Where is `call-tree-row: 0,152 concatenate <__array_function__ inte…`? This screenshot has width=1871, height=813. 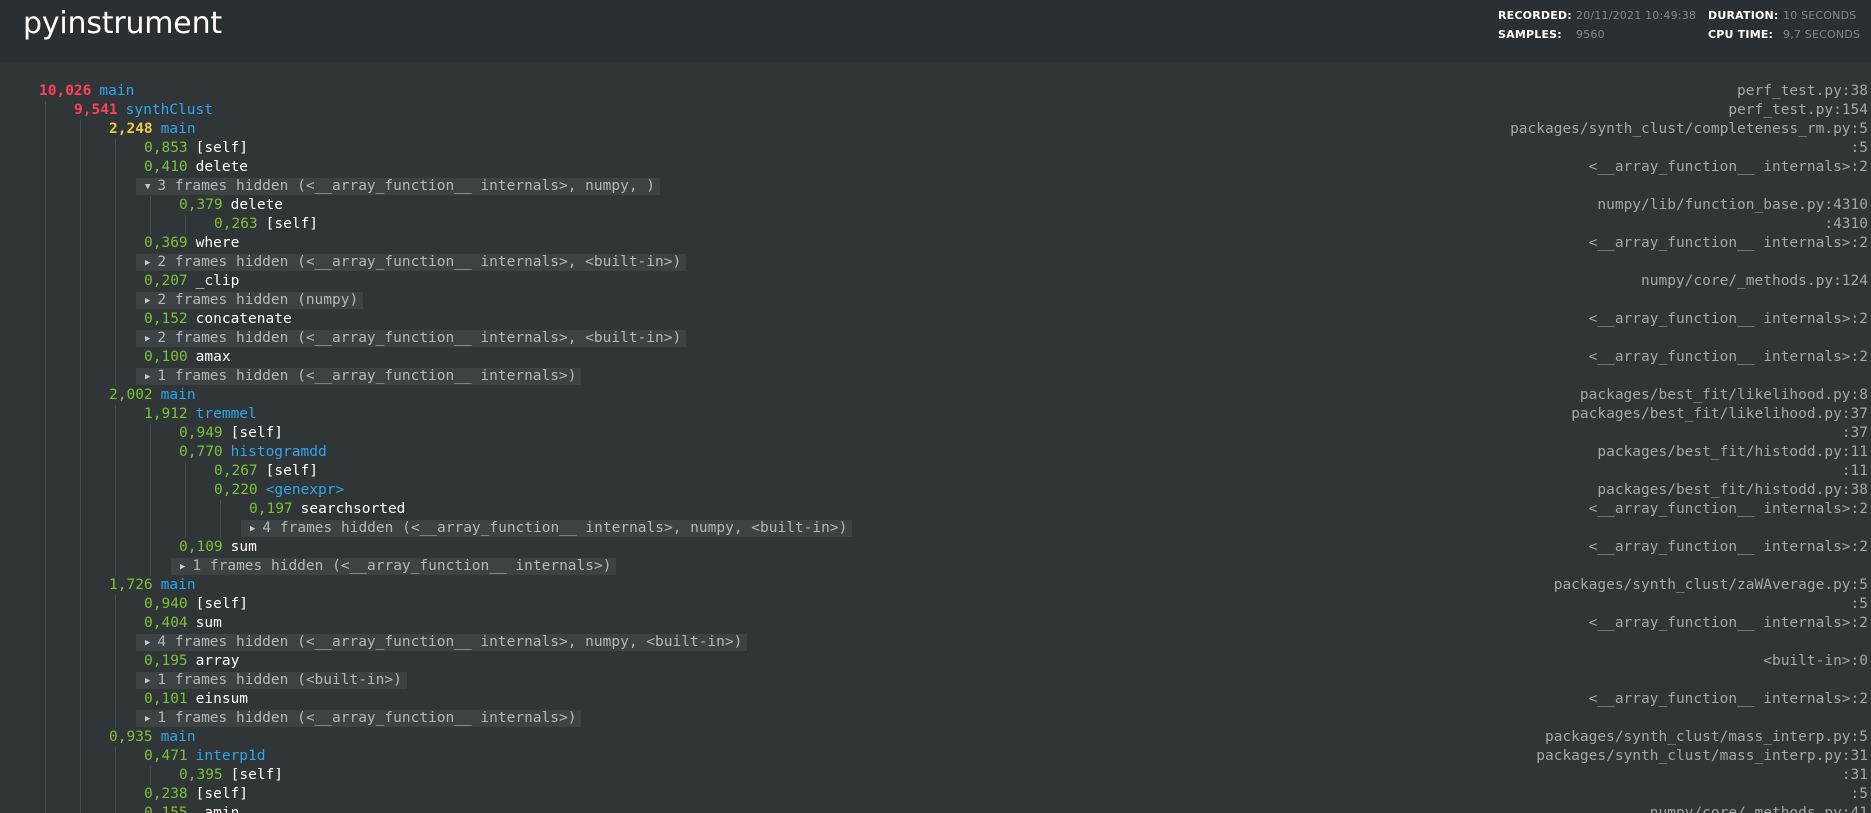 call-tree-row: 0,152 concatenate <__array_function__ inte… is located at coordinates (935, 319).